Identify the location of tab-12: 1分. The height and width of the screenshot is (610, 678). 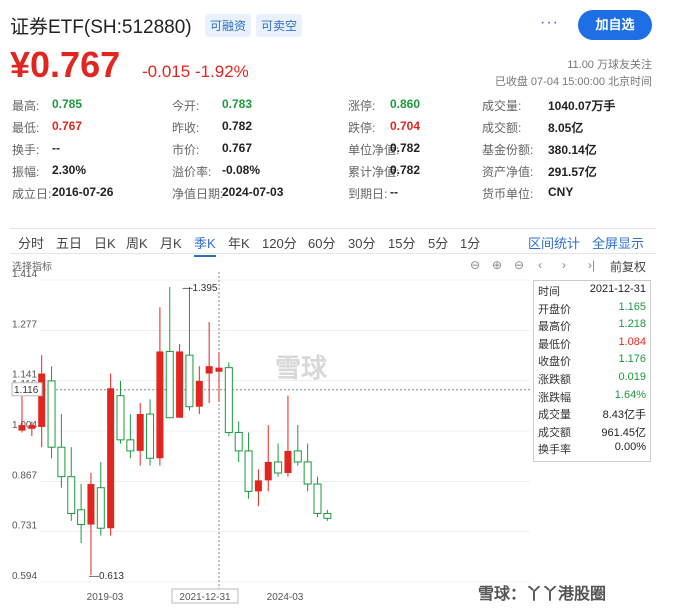
(470, 242).